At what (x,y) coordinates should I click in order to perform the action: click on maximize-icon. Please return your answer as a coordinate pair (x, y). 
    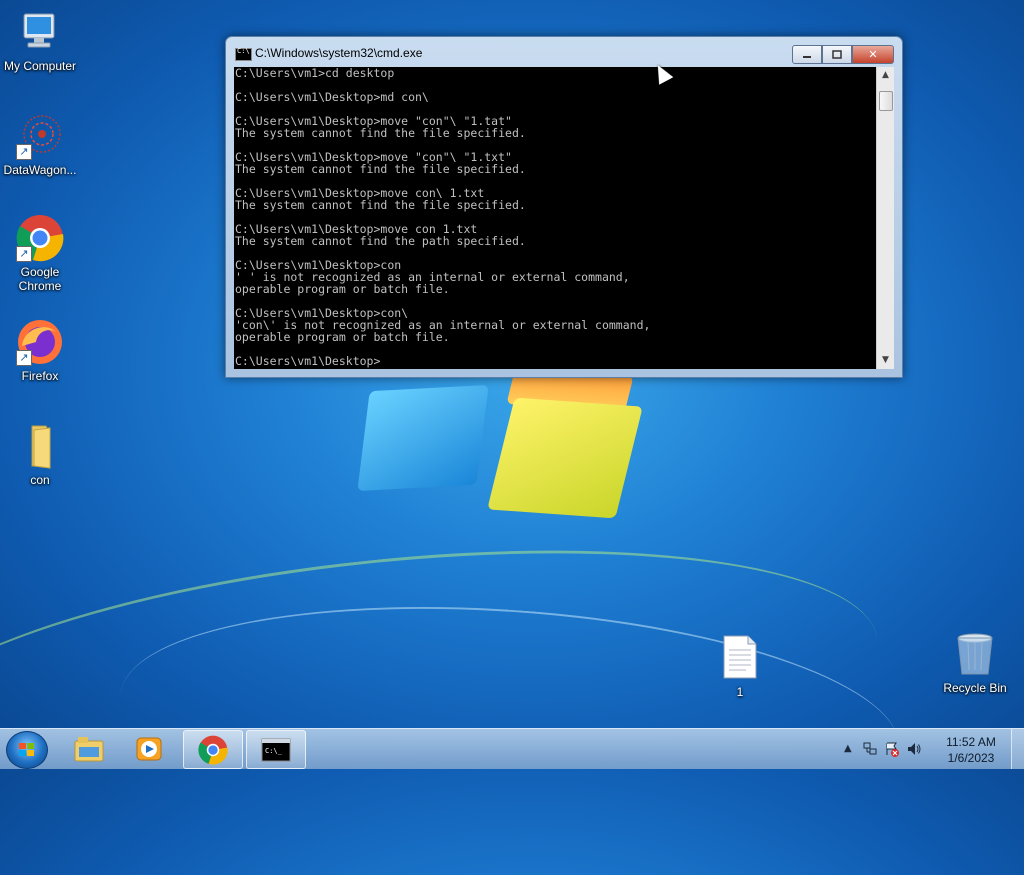
    Looking at the image, I should click on (837, 54).